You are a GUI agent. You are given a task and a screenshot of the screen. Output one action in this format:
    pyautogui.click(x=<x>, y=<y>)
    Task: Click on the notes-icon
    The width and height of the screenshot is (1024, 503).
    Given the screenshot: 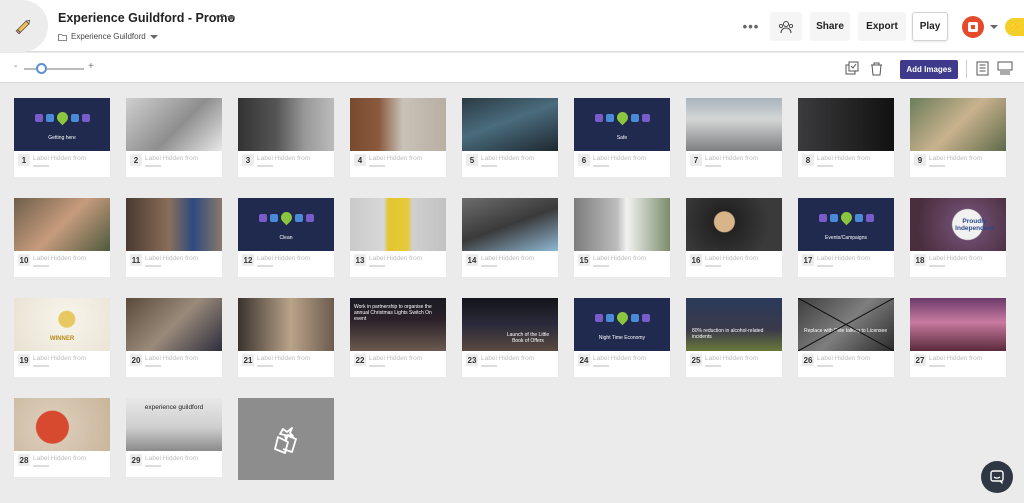 What is the action you would take?
    pyautogui.click(x=982, y=68)
    